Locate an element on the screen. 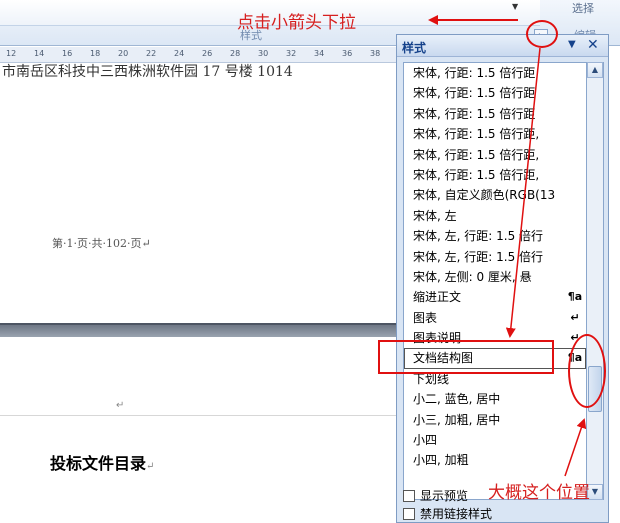  arrow-to-scrollbar is located at coordinates (575, 447).